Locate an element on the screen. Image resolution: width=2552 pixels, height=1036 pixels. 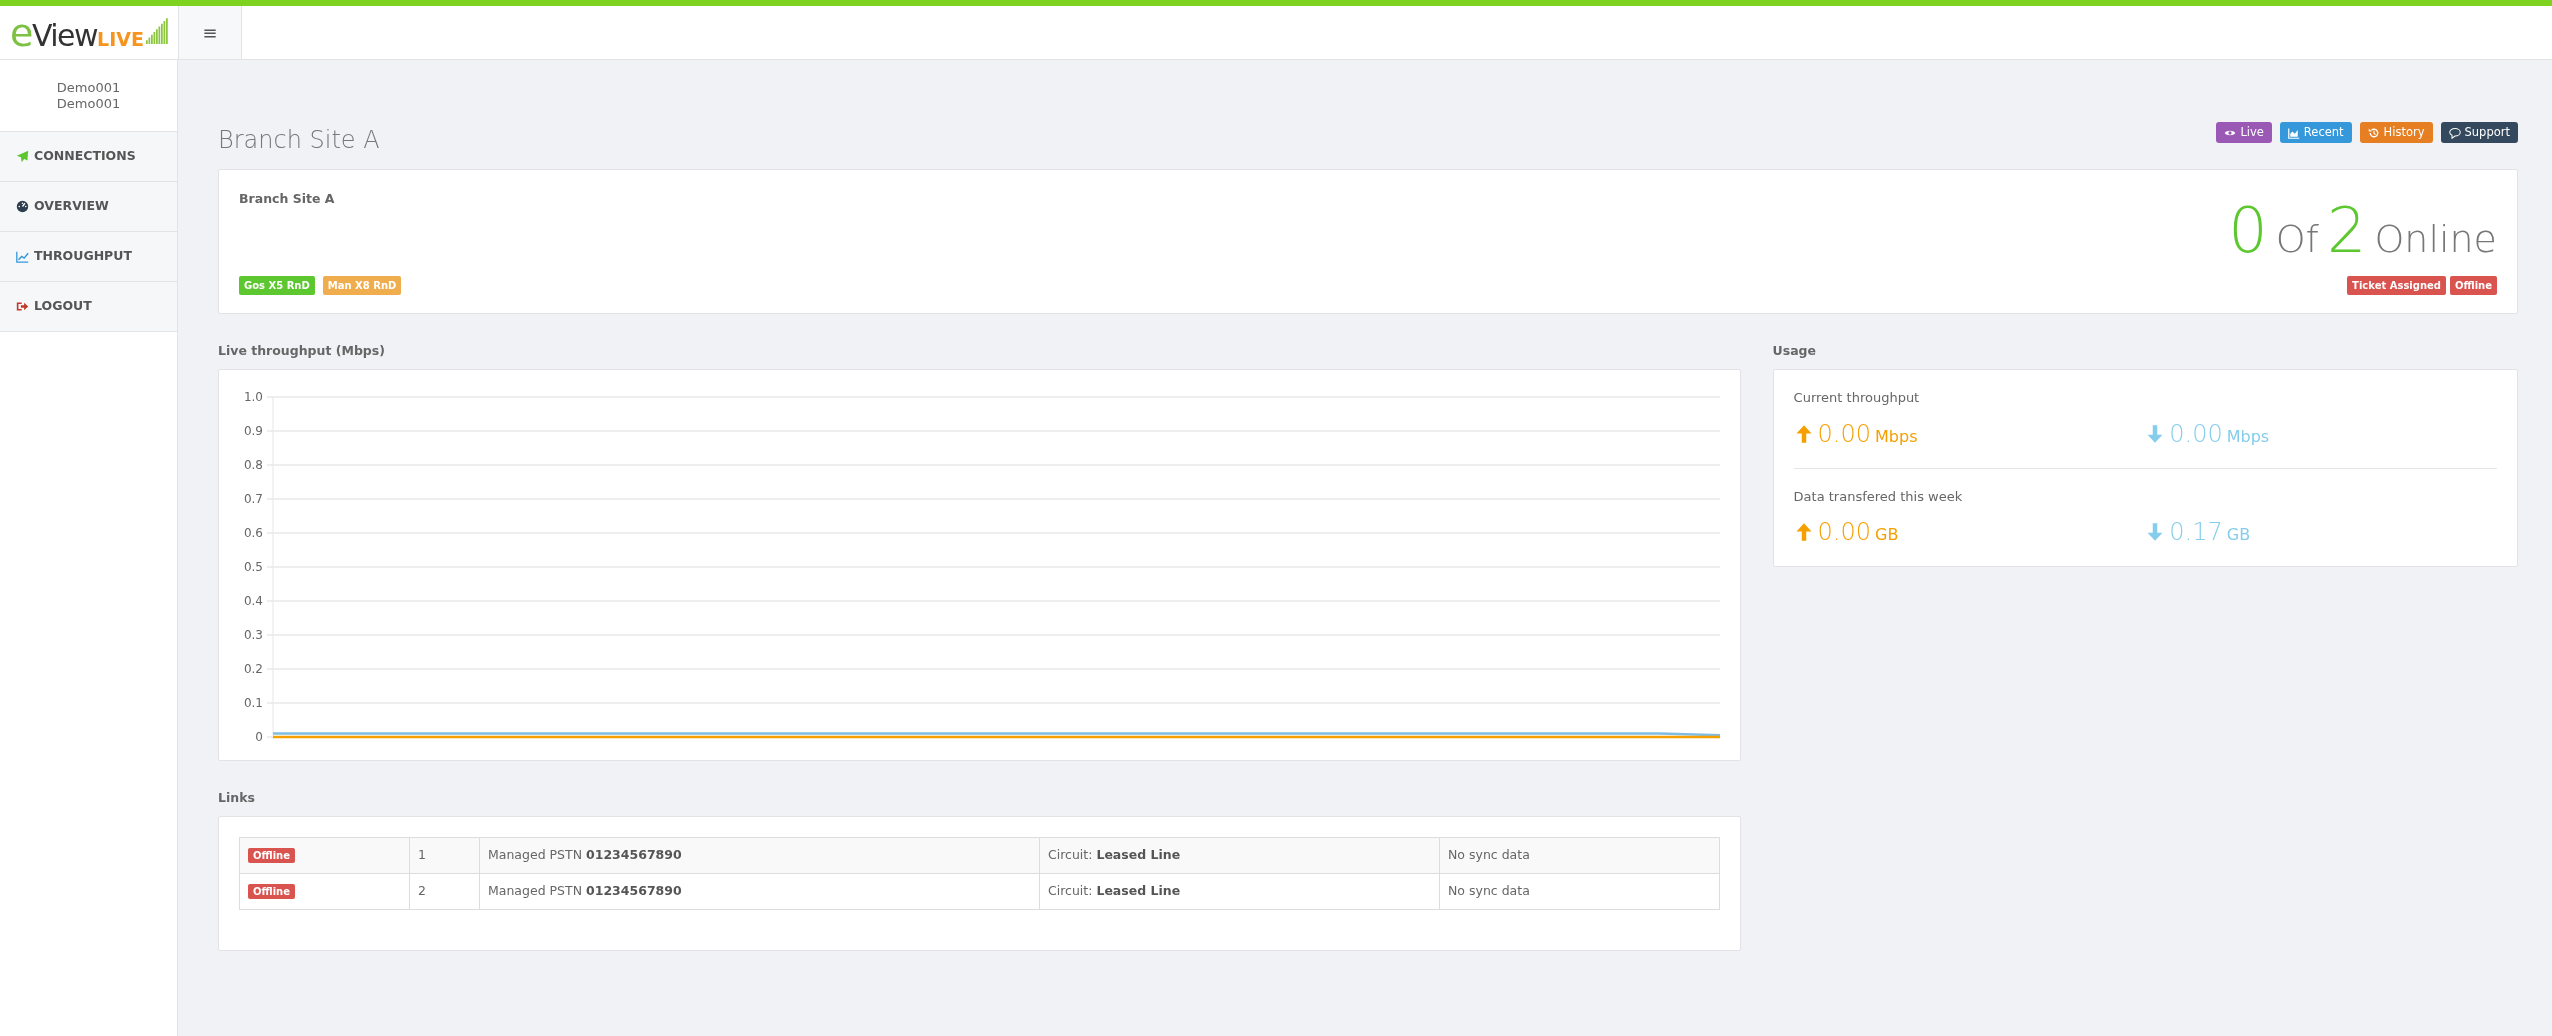
support-button: Support is located at coordinates (2479, 133).